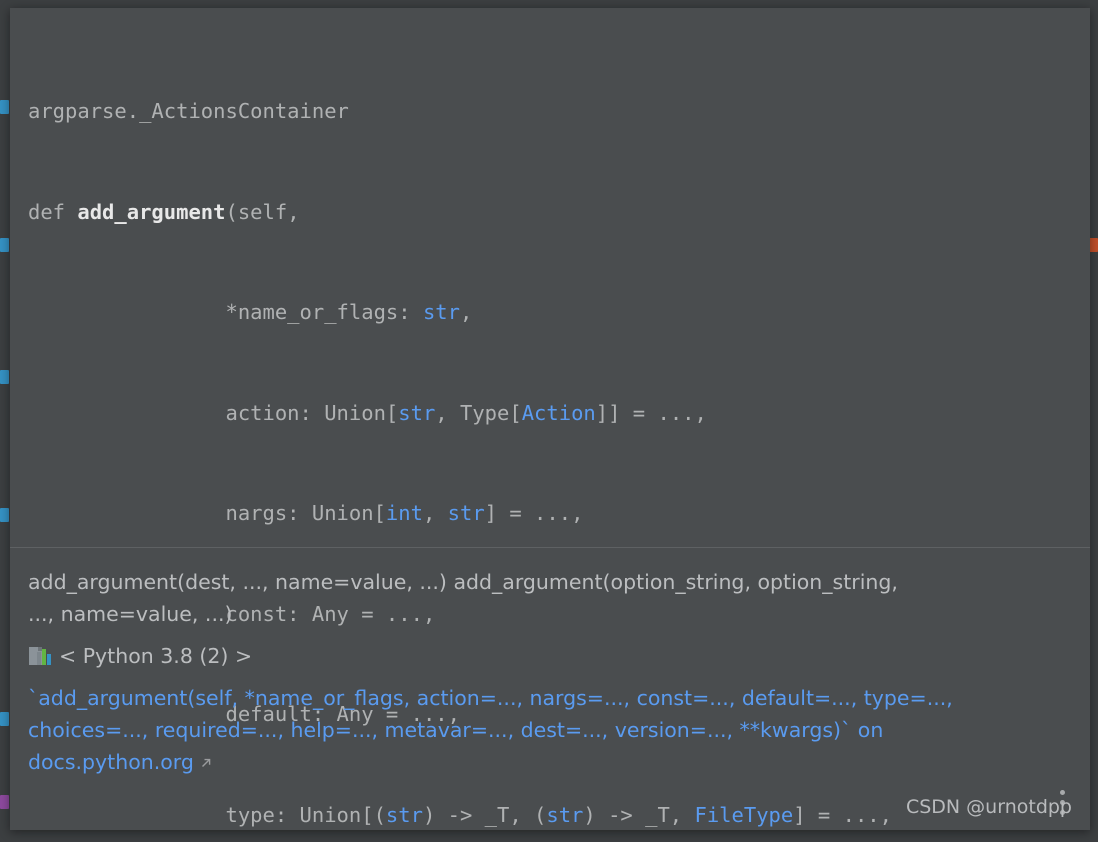 Image resolution: width=1098 pixels, height=842 pixels. What do you see at coordinates (250, 312) in the screenshot?
I see `signature-param-name-or-flags: *name_or_flags: str,` at bounding box center [250, 312].